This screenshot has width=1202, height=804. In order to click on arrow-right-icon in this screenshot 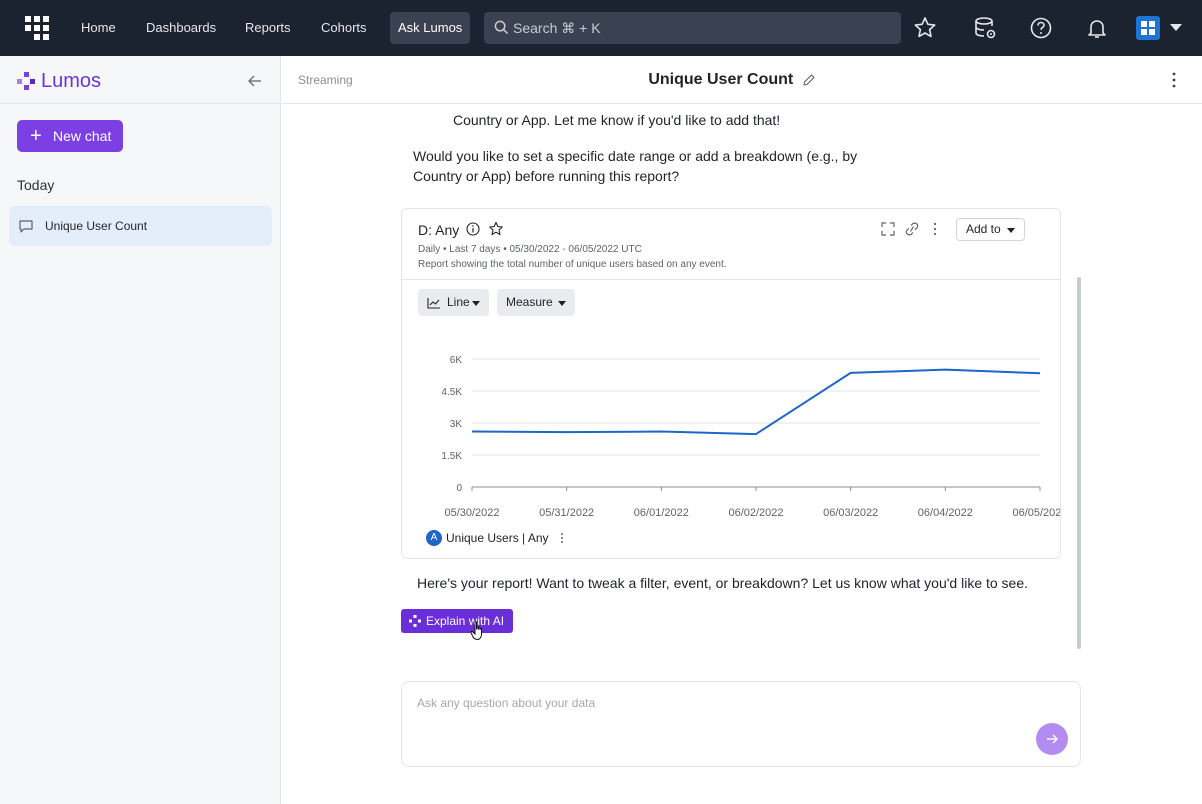, I will do `click(1052, 739)`.